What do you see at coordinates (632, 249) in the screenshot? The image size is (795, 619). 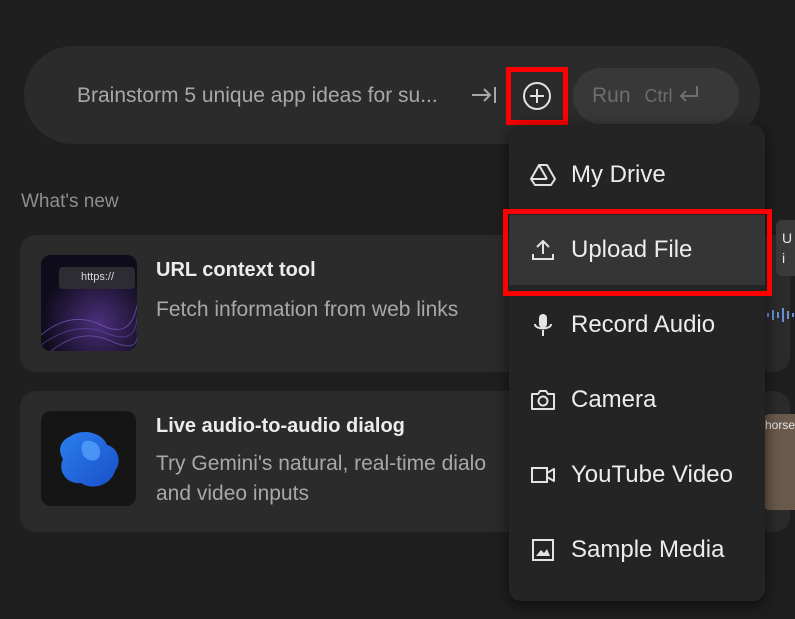 I see `menu-item-label: Upload File` at bounding box center [632, 249].